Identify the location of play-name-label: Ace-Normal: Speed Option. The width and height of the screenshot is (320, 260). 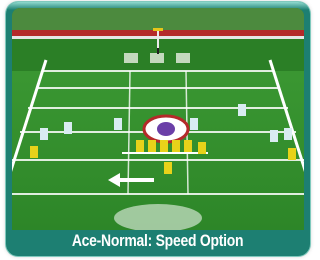
(158, 240).